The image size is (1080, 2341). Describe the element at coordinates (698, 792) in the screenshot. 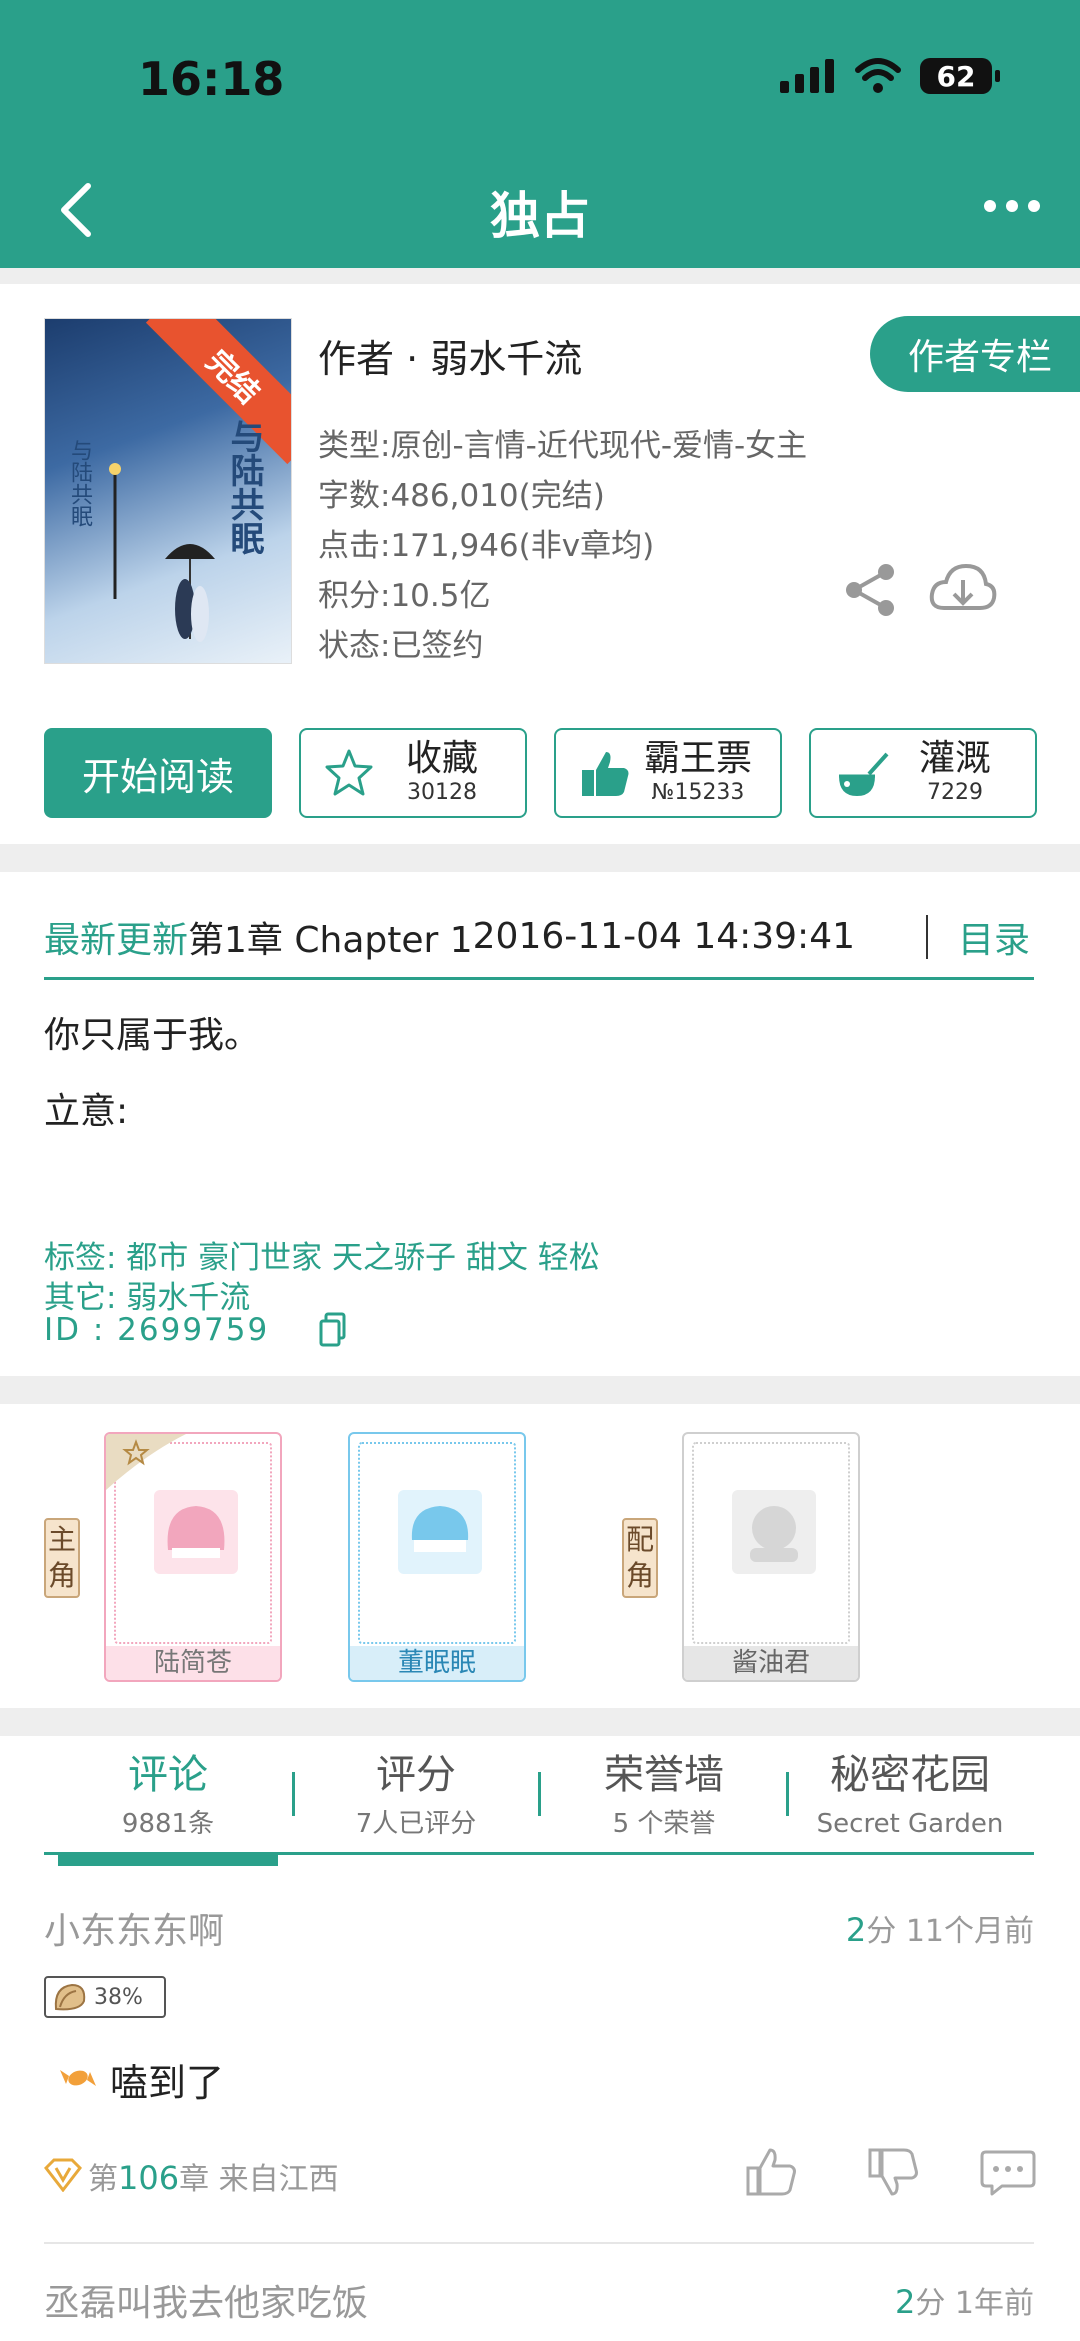

I see `vote-count: №15233` at that location.